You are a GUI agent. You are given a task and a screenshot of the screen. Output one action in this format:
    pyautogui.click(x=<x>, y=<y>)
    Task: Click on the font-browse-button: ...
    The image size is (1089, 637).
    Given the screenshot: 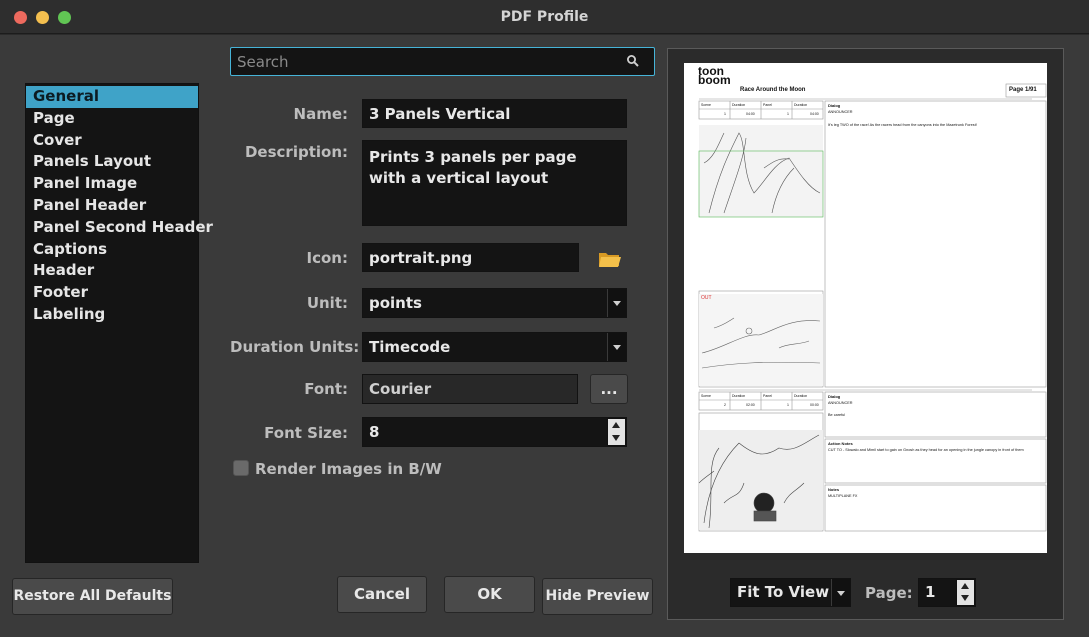 What is the action you would take?
    pyautogui.click(x=609, y=389)
    